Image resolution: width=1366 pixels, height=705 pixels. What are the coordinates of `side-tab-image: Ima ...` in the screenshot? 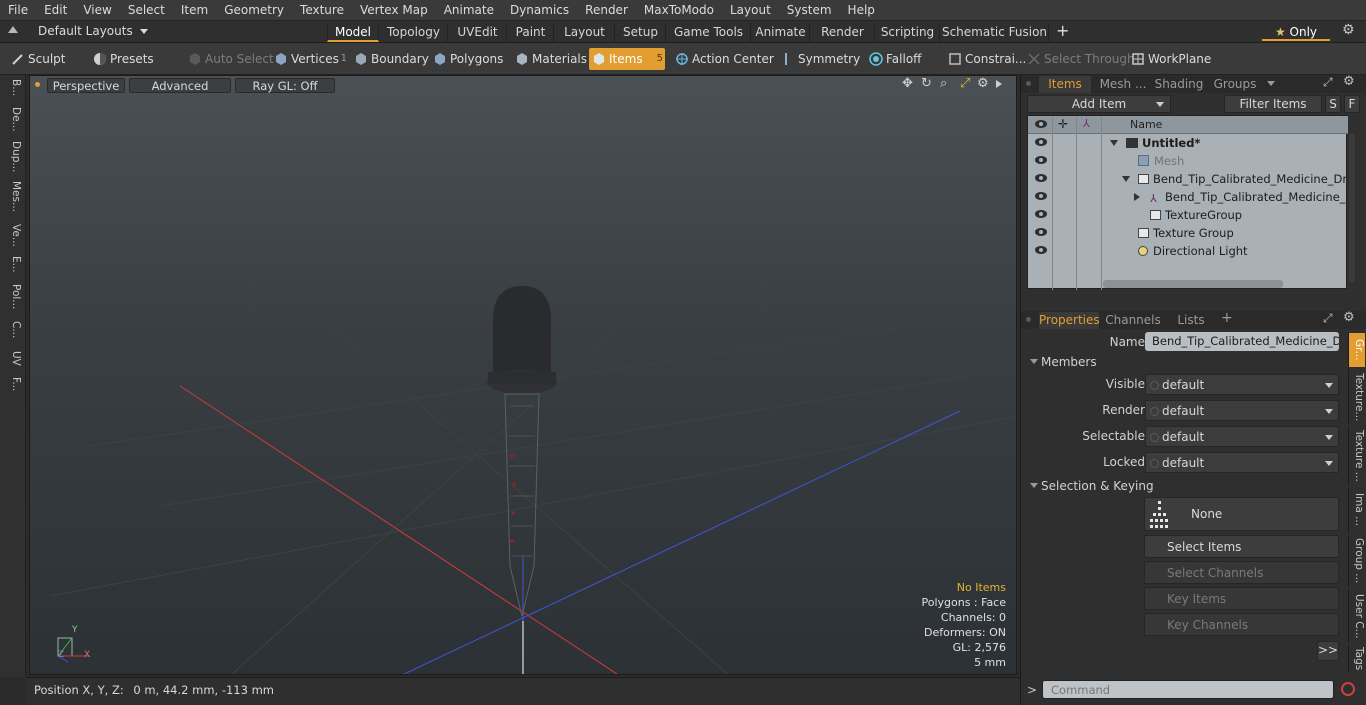 It's located at (1356, 510).